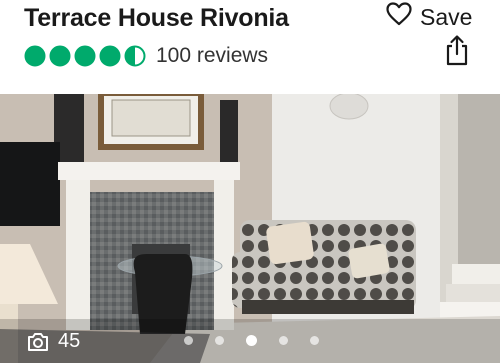  Describe the element at coordinates (212, 56) in the screenshot. I see `reviews-link: 100 reviews` at that location.